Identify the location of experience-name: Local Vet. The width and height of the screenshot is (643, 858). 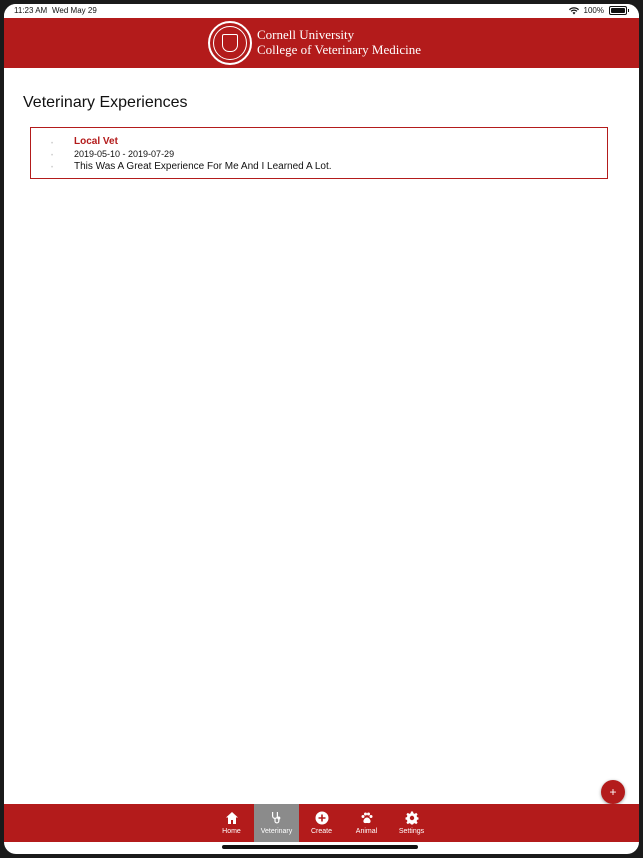
(96, 141).